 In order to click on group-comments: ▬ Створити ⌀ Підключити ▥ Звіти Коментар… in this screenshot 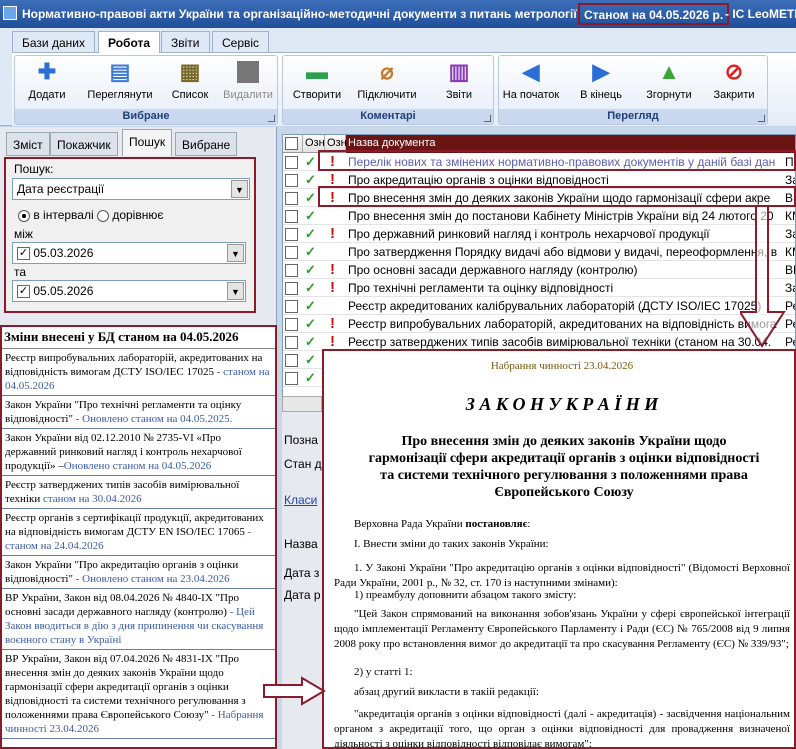, I will do `click(388, 90)`.